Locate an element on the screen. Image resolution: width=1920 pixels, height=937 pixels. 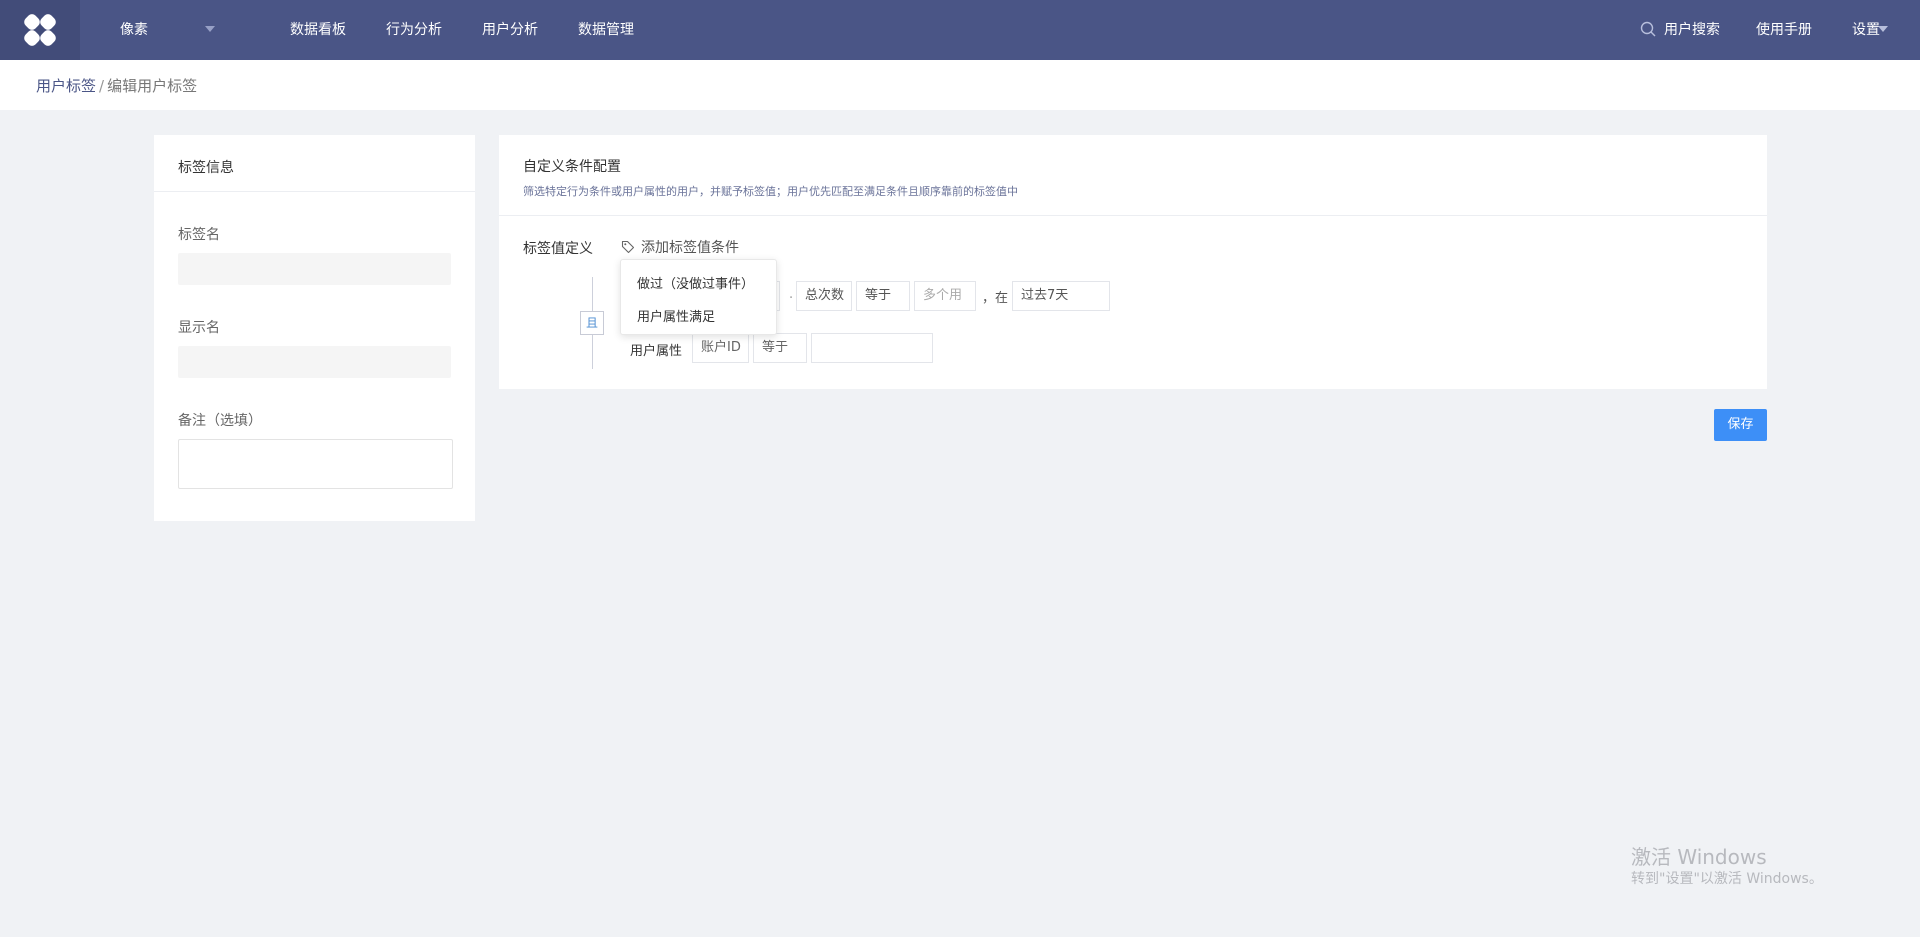
top-nav: 像素 数据看板 行为分析 用户分析 数据管理 用户搜索 使用手册 设置 is located at coordinates (960, 30).